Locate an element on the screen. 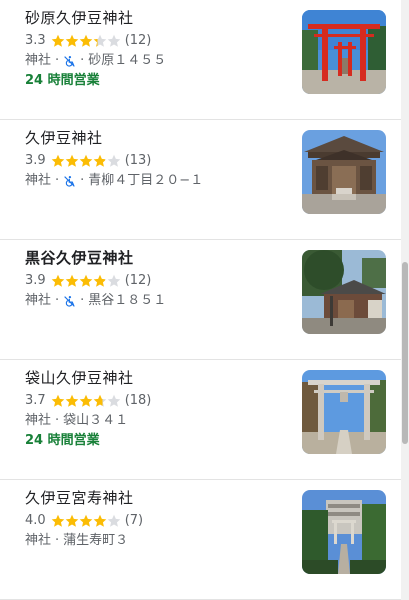  rating-row: 3.3 (12) is located at coordinates (88, 41).